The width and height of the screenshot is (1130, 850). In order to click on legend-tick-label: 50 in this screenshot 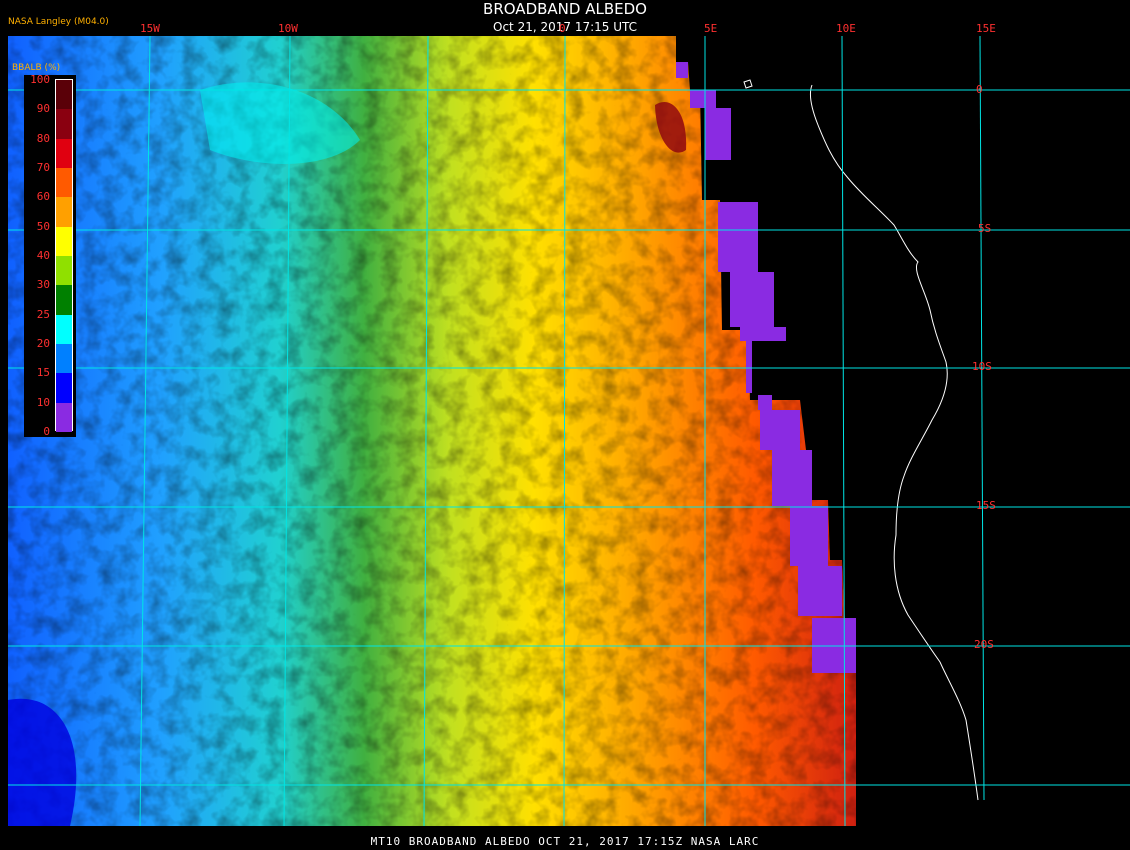, I will do `click(43, 226)`.